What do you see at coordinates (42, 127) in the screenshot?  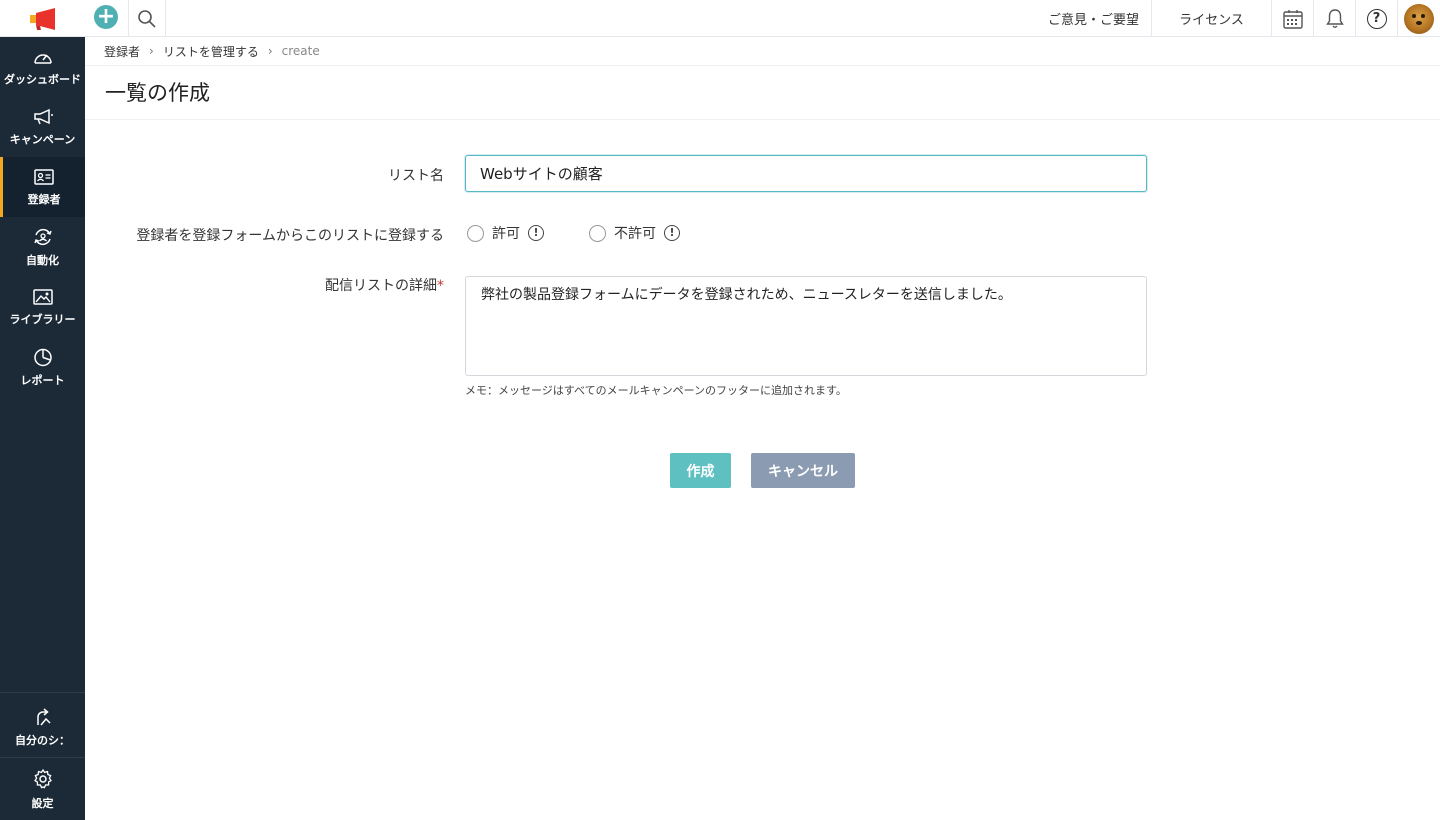 I see `sidebar-item-campaigns: キャンペーン` at bounding box center [42, 127].